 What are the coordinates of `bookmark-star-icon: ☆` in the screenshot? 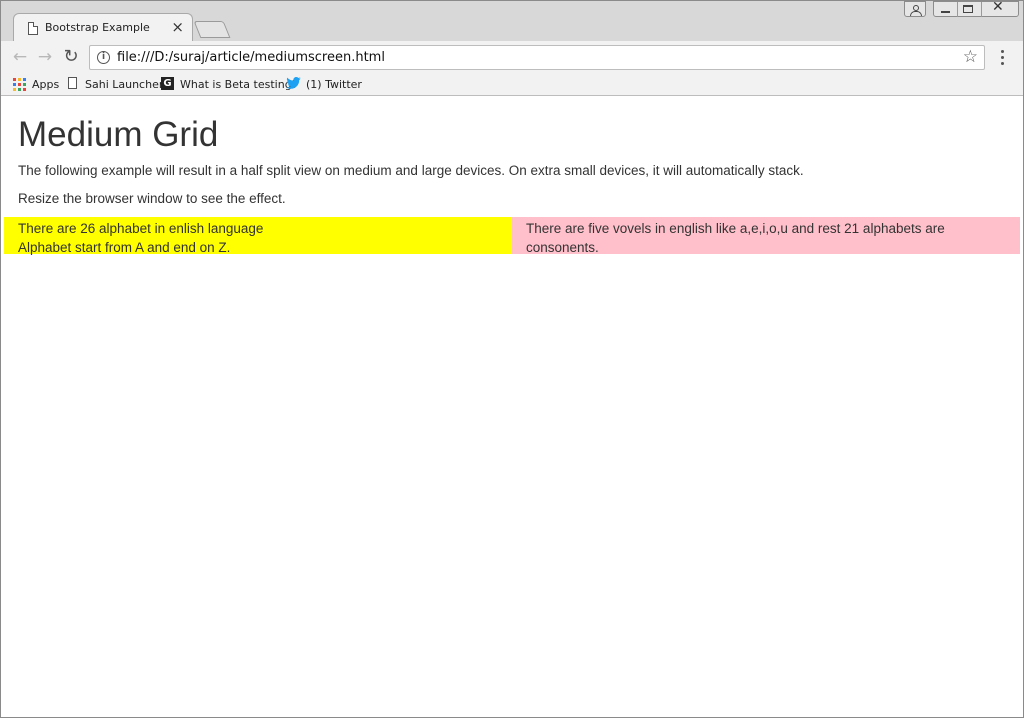 It's located at (970, 57).